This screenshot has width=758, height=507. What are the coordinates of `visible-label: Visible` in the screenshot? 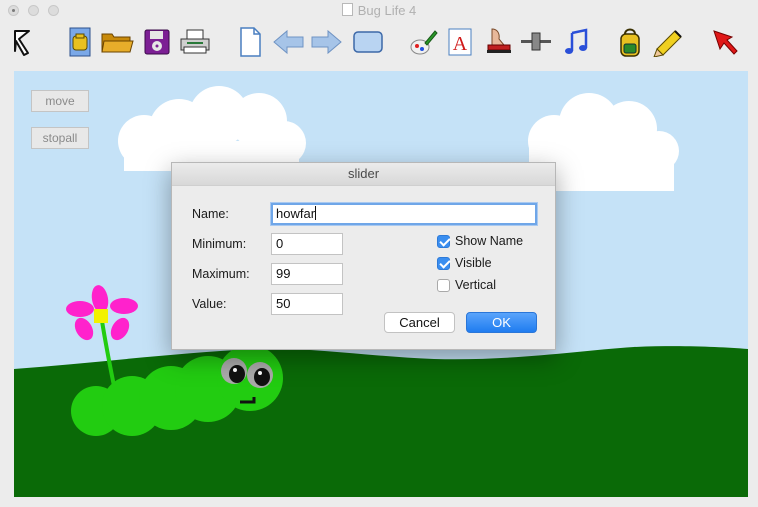 It's located at (473, 263).